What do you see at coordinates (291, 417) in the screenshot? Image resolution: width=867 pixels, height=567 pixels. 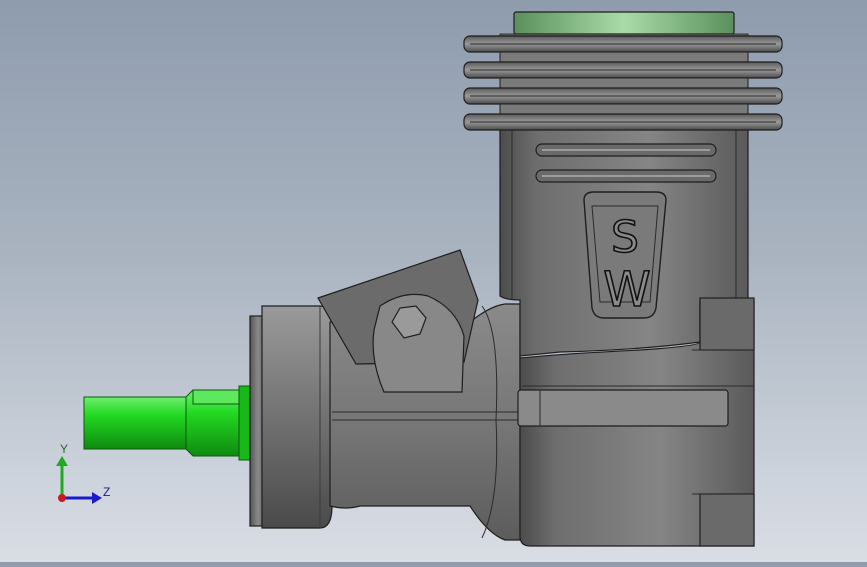 I see `front-flange` at bounding box center [291, 417].